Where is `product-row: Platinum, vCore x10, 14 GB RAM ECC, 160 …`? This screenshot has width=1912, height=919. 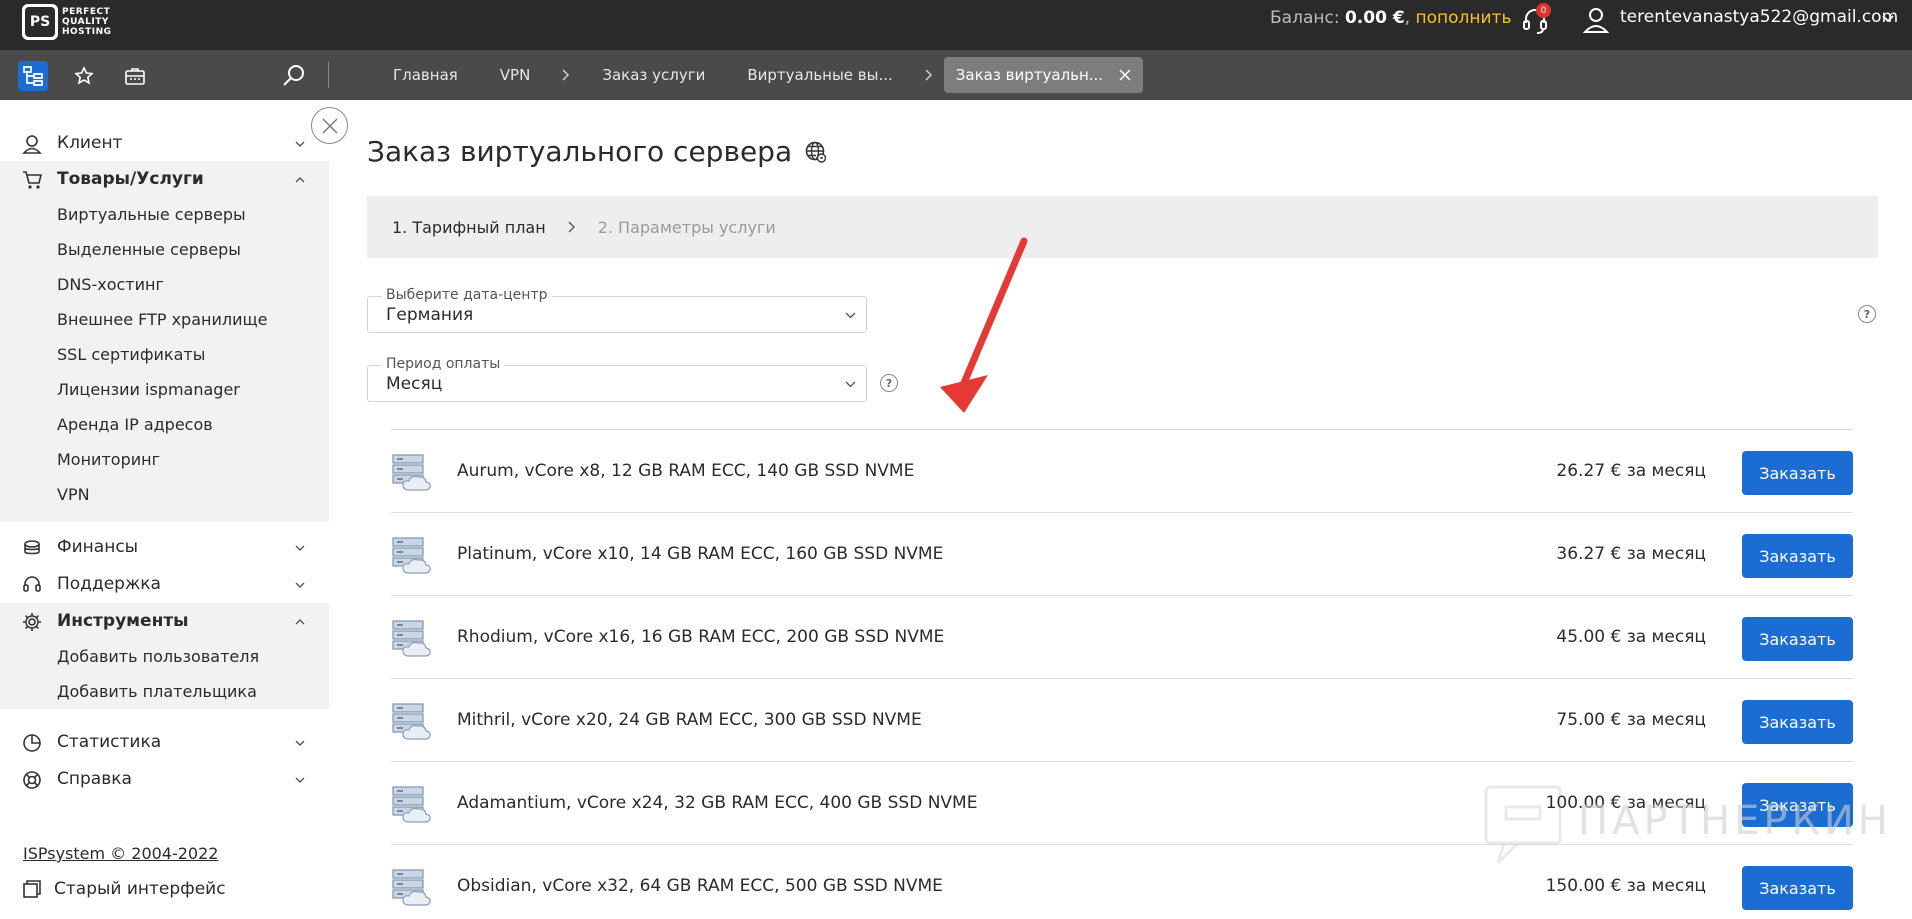 product-row: Platinum, vCore x10, 14 GB RAM ECC, 160 … is located at coordinates (1122, 553).